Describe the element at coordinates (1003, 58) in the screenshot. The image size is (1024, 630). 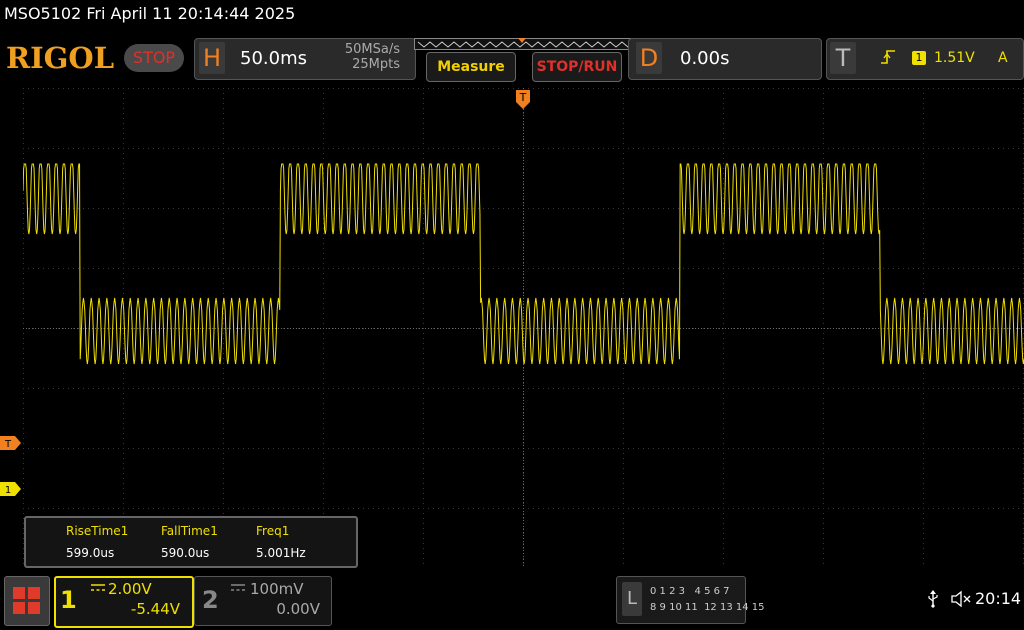
I see `trigger-mode: A` at that location.